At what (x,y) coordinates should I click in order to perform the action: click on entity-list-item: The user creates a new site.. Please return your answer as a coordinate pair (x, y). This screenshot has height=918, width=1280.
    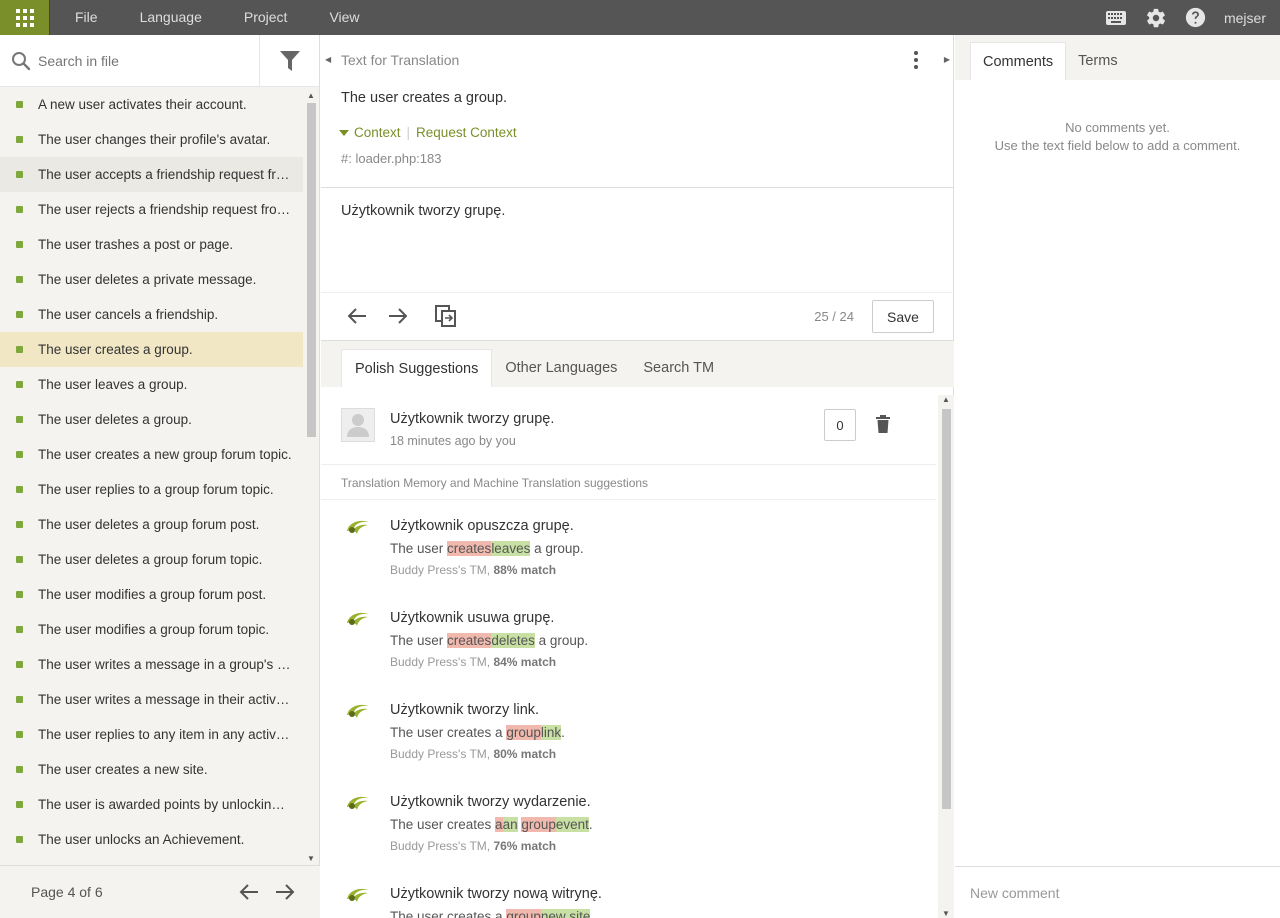
    Looking at the image, I should click on (152, 769).